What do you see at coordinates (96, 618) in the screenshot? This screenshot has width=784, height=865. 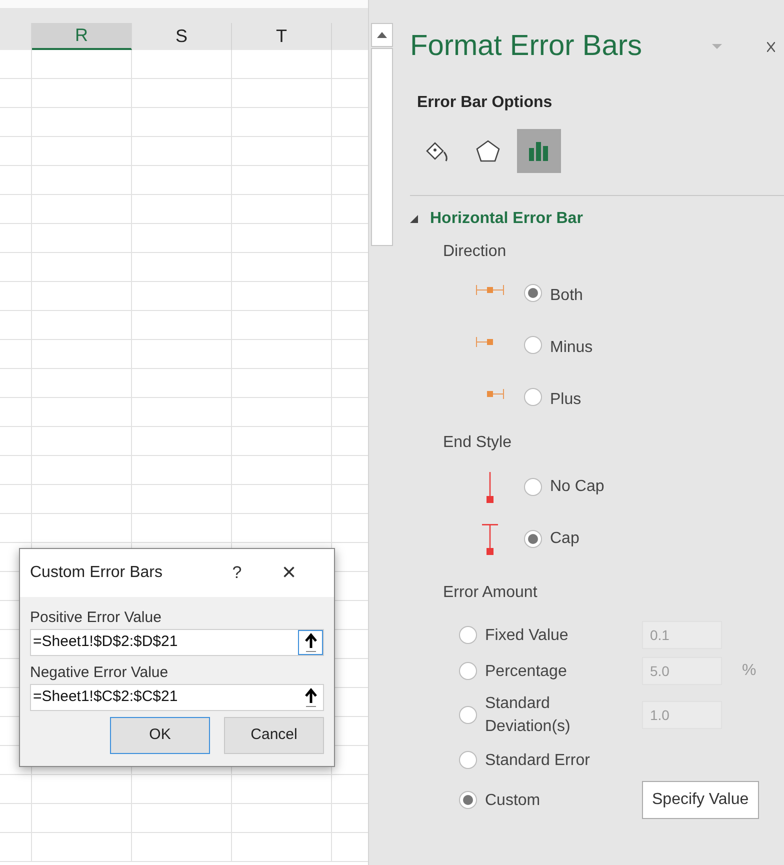 I see `field-label: Positive Error Value` at bounding box center [96, 618].